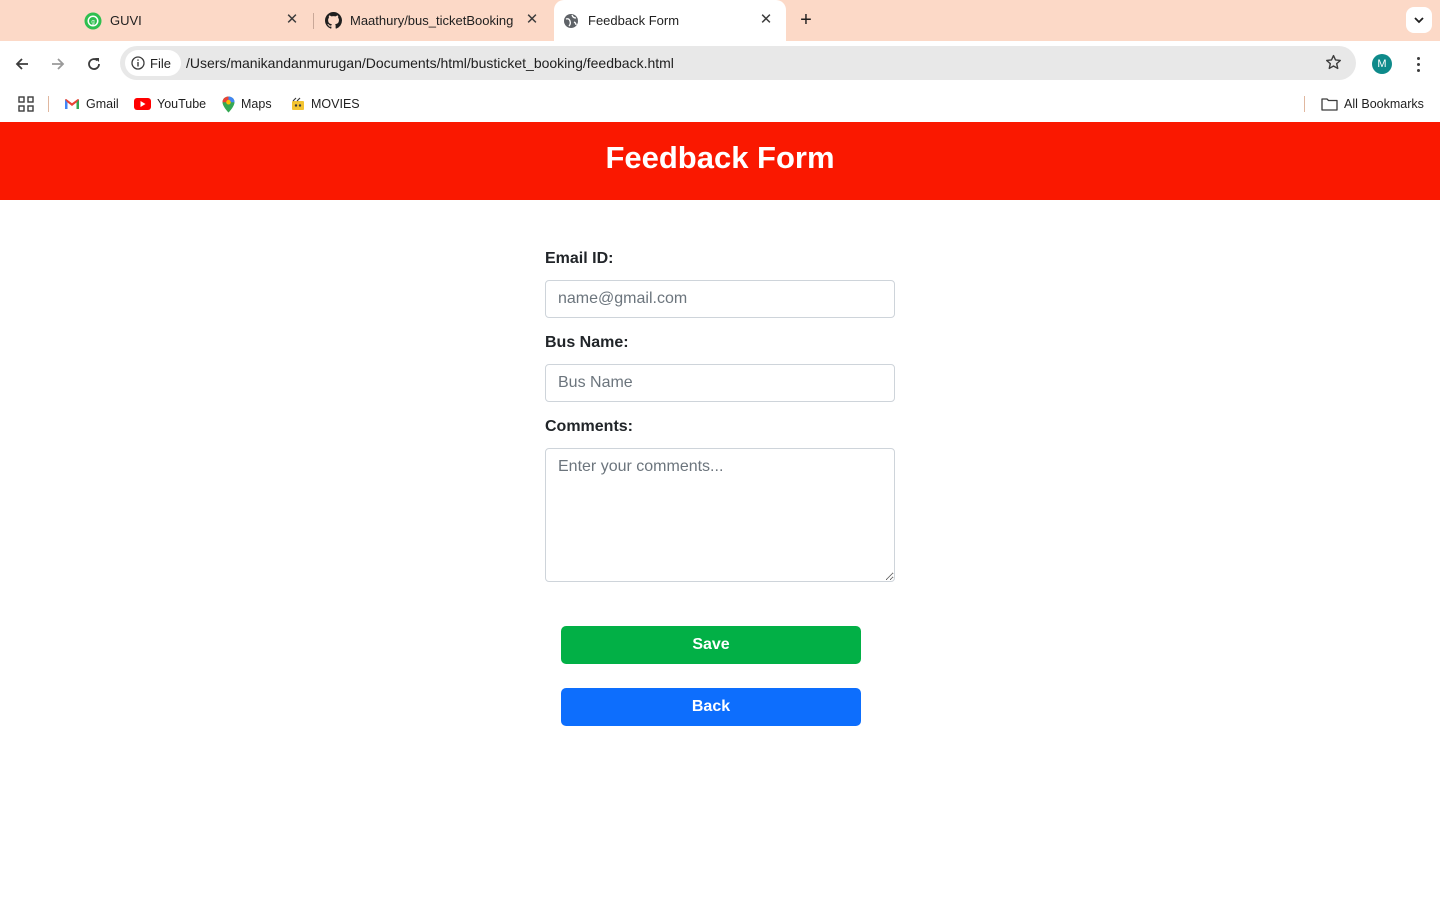 This screenshot has width=1440, height=900. What do you see at coordinates (1333, 65) in the screenshot?
I see `bookmark-star-icon` at bounding box center [1333, 65].